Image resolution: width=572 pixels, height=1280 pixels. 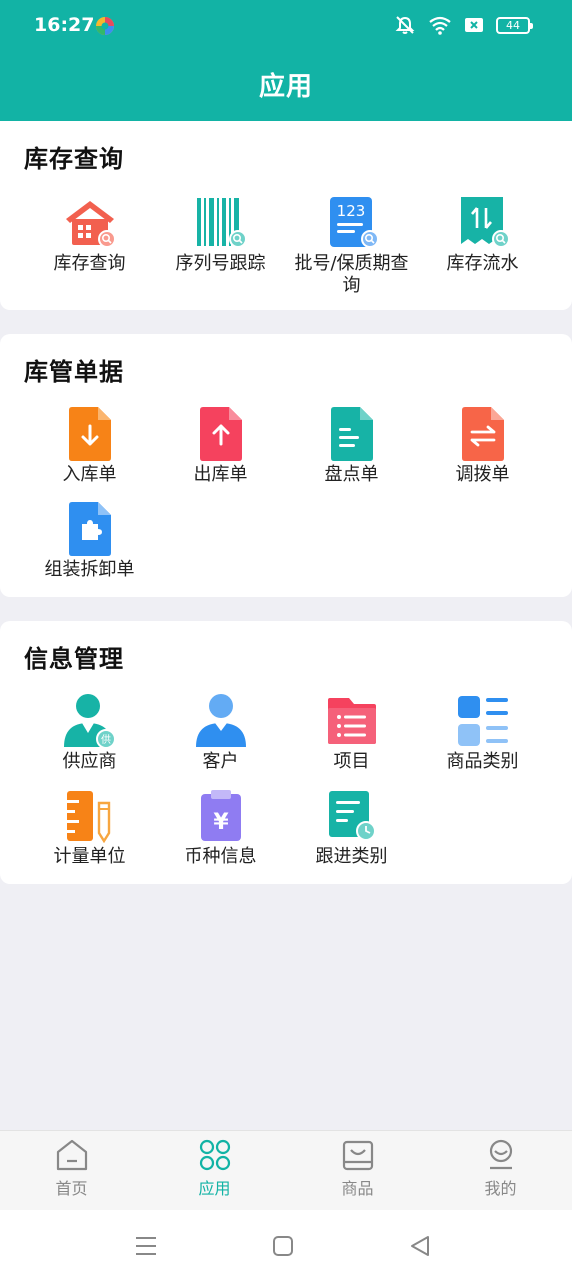 I want to click on app-label: 币种信息, so click(x=220, y=856).